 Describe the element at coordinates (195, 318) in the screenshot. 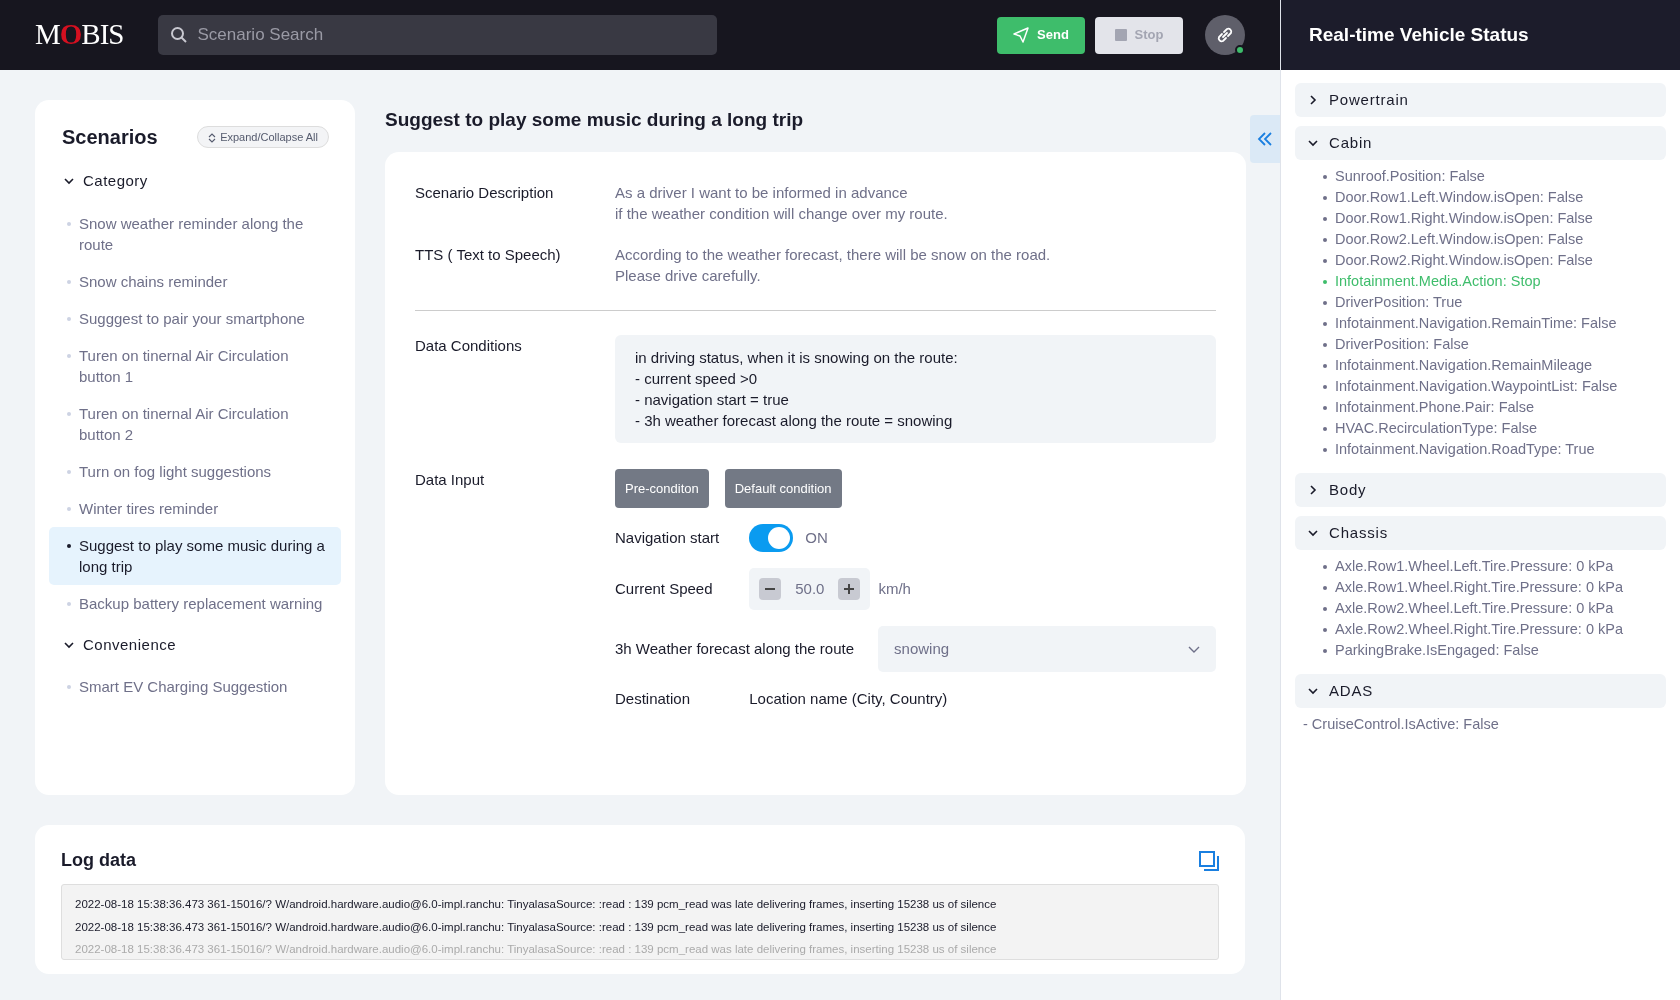

I see `scenario-item: Sugggest to pair your smartphone` at that location.